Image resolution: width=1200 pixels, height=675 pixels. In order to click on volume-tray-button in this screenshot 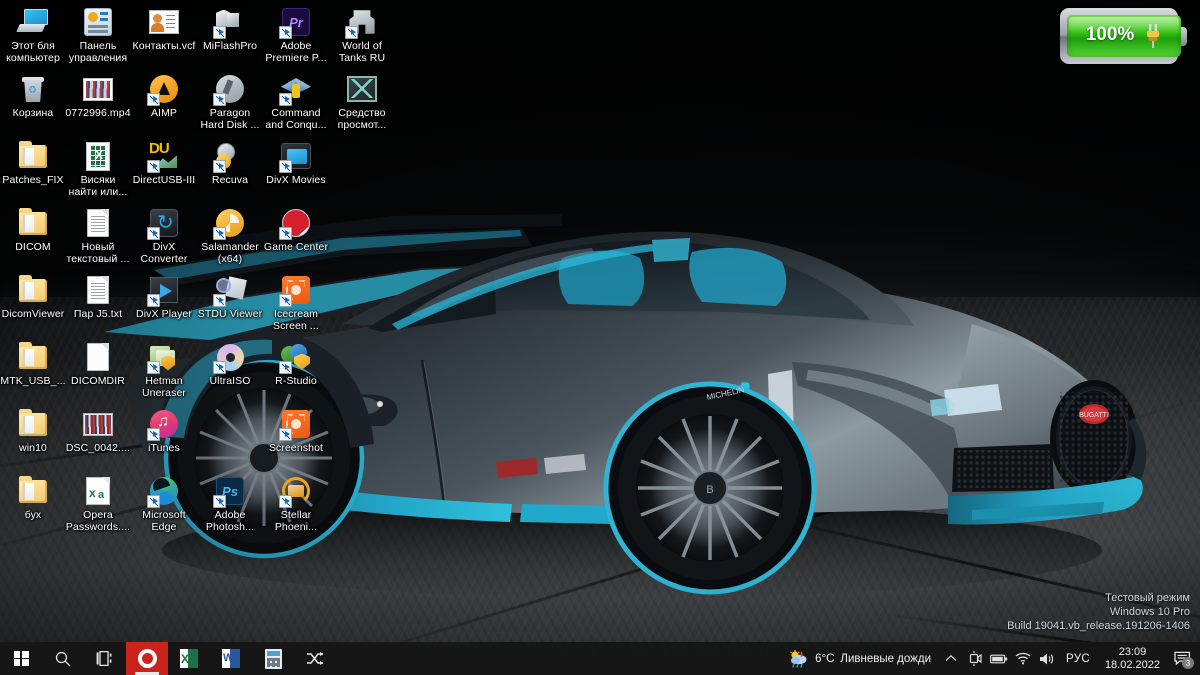, I will do `click(1047, 658)`.